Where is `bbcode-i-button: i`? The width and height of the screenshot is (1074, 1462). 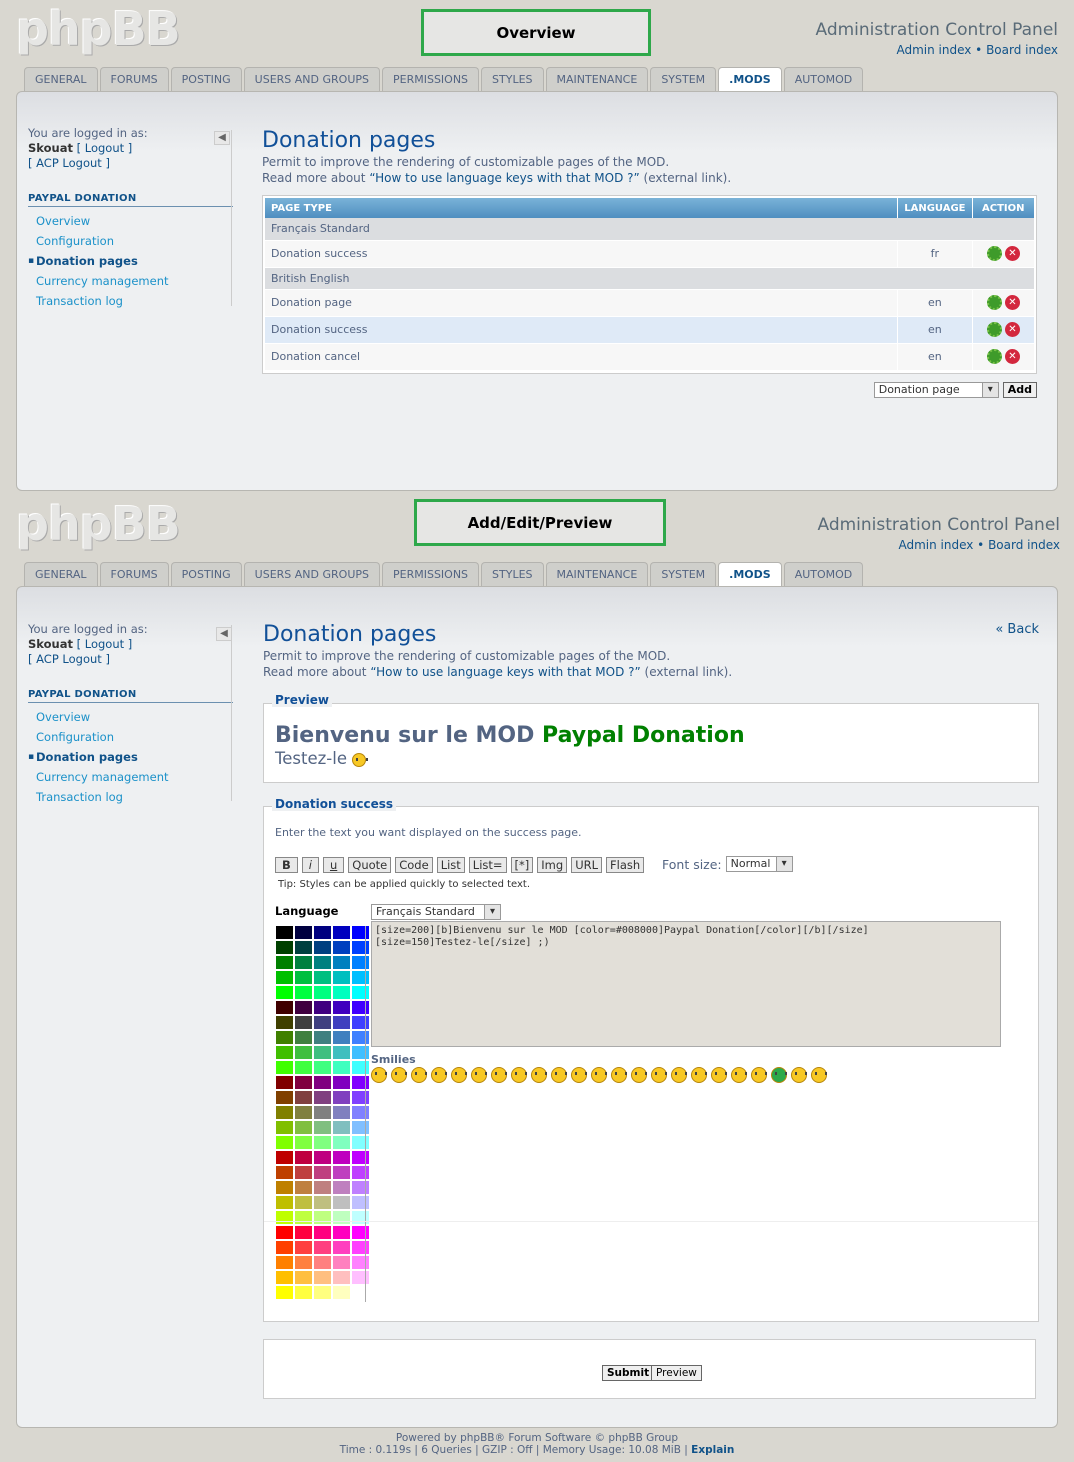
bbcode-i-button: i is located at coordinates (310, 865).